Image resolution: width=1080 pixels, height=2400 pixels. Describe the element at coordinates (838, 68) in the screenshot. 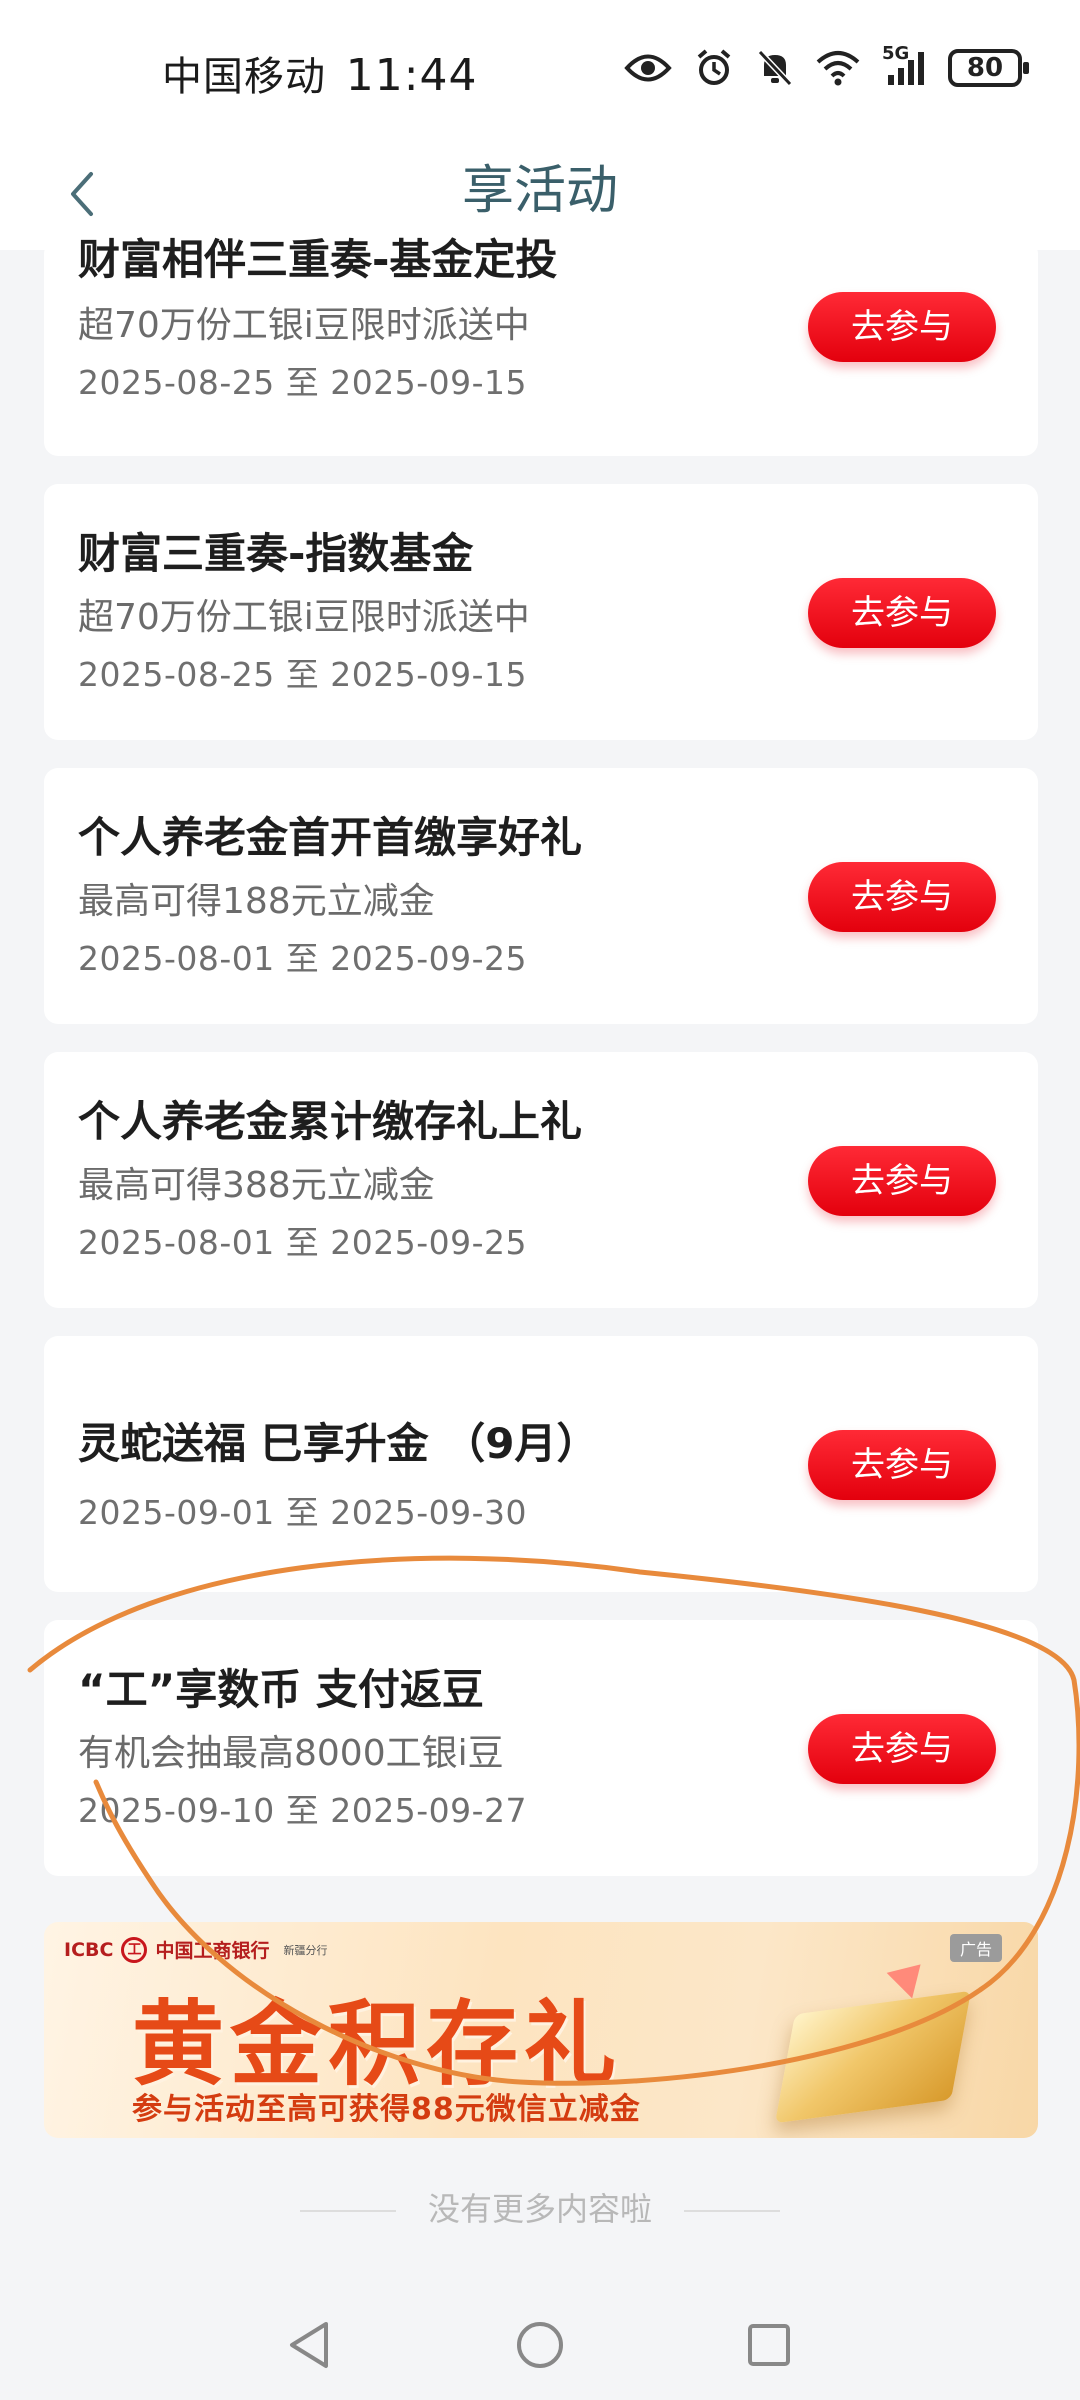

I see `wifi-icon` at that location.